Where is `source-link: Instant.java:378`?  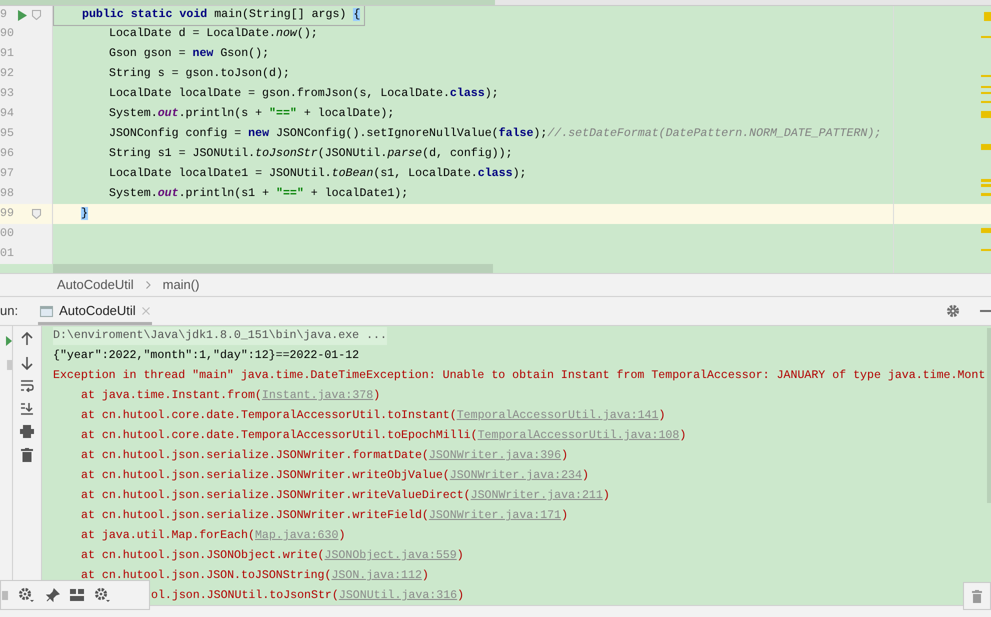 source-link: Instant.java:378 is located at coordinates (318, 395).